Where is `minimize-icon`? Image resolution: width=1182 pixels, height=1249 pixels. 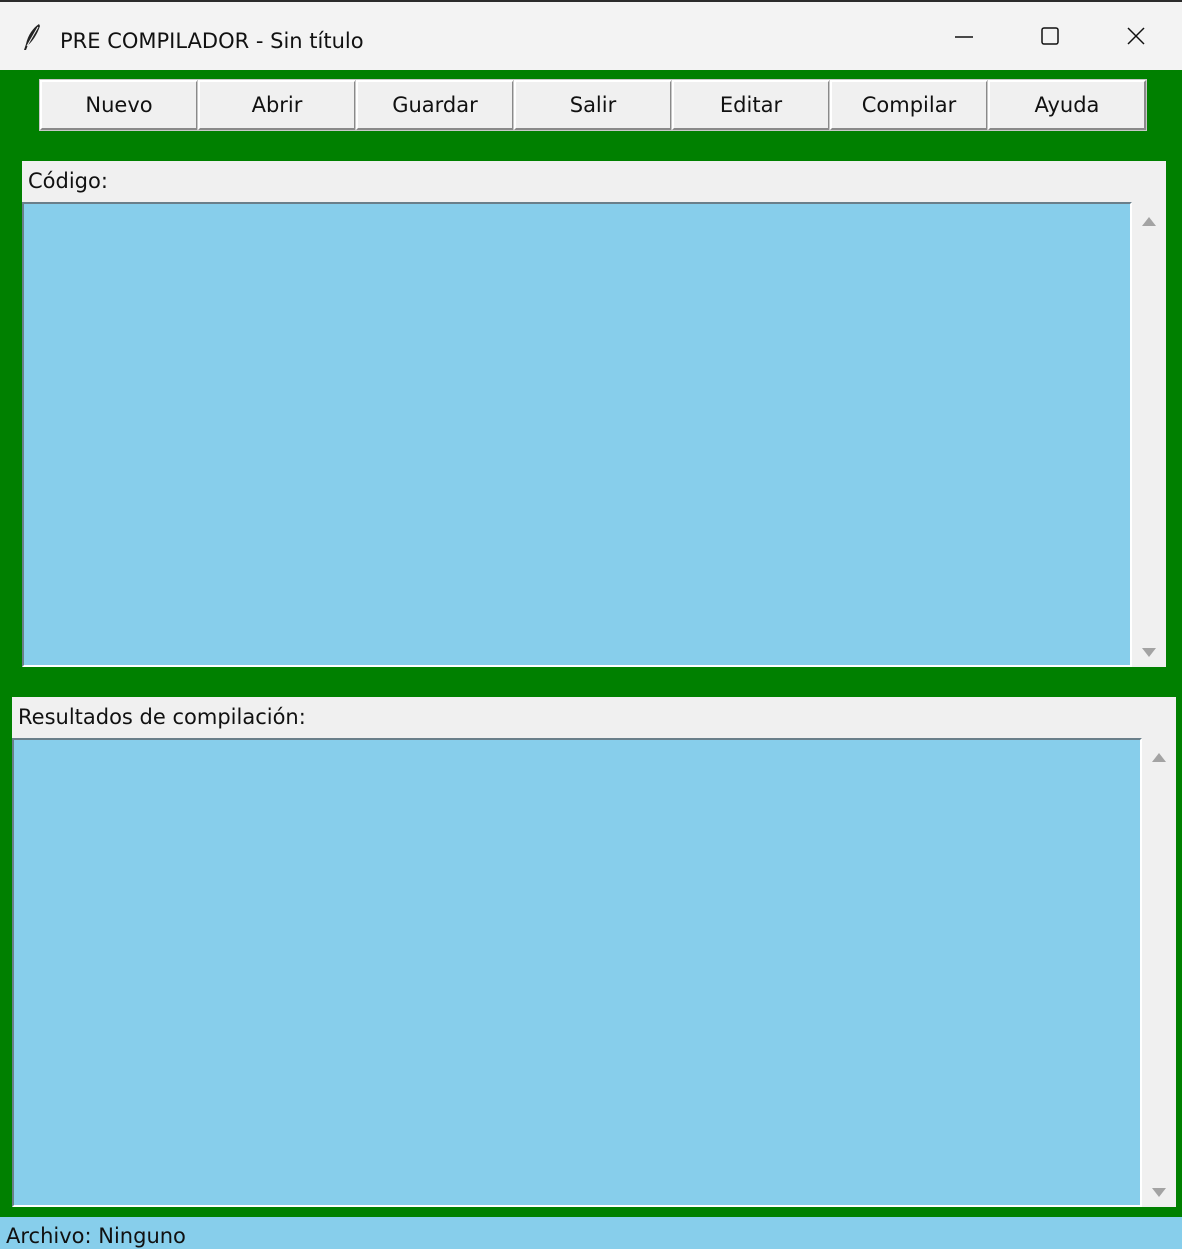 minimize-icon is located at coordinates (964, 37).